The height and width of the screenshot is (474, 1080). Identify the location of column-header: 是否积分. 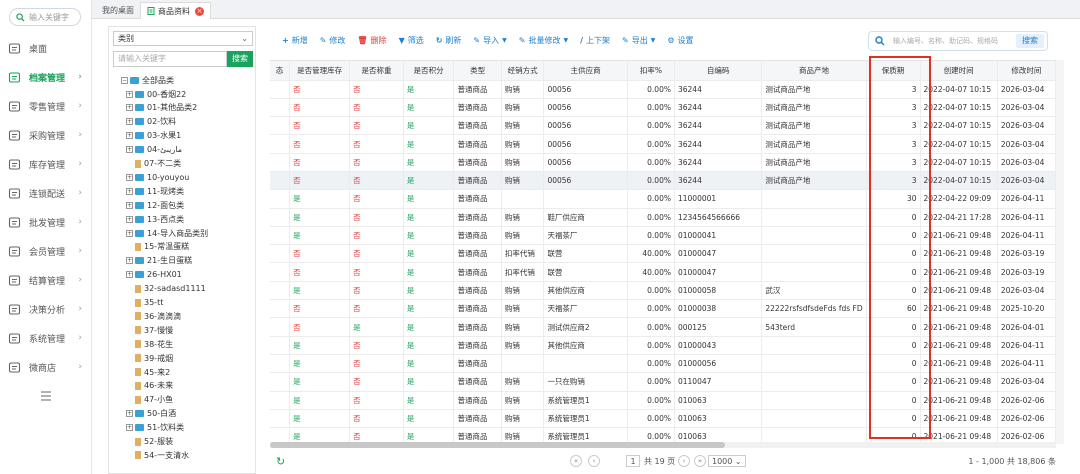
(429, 71).